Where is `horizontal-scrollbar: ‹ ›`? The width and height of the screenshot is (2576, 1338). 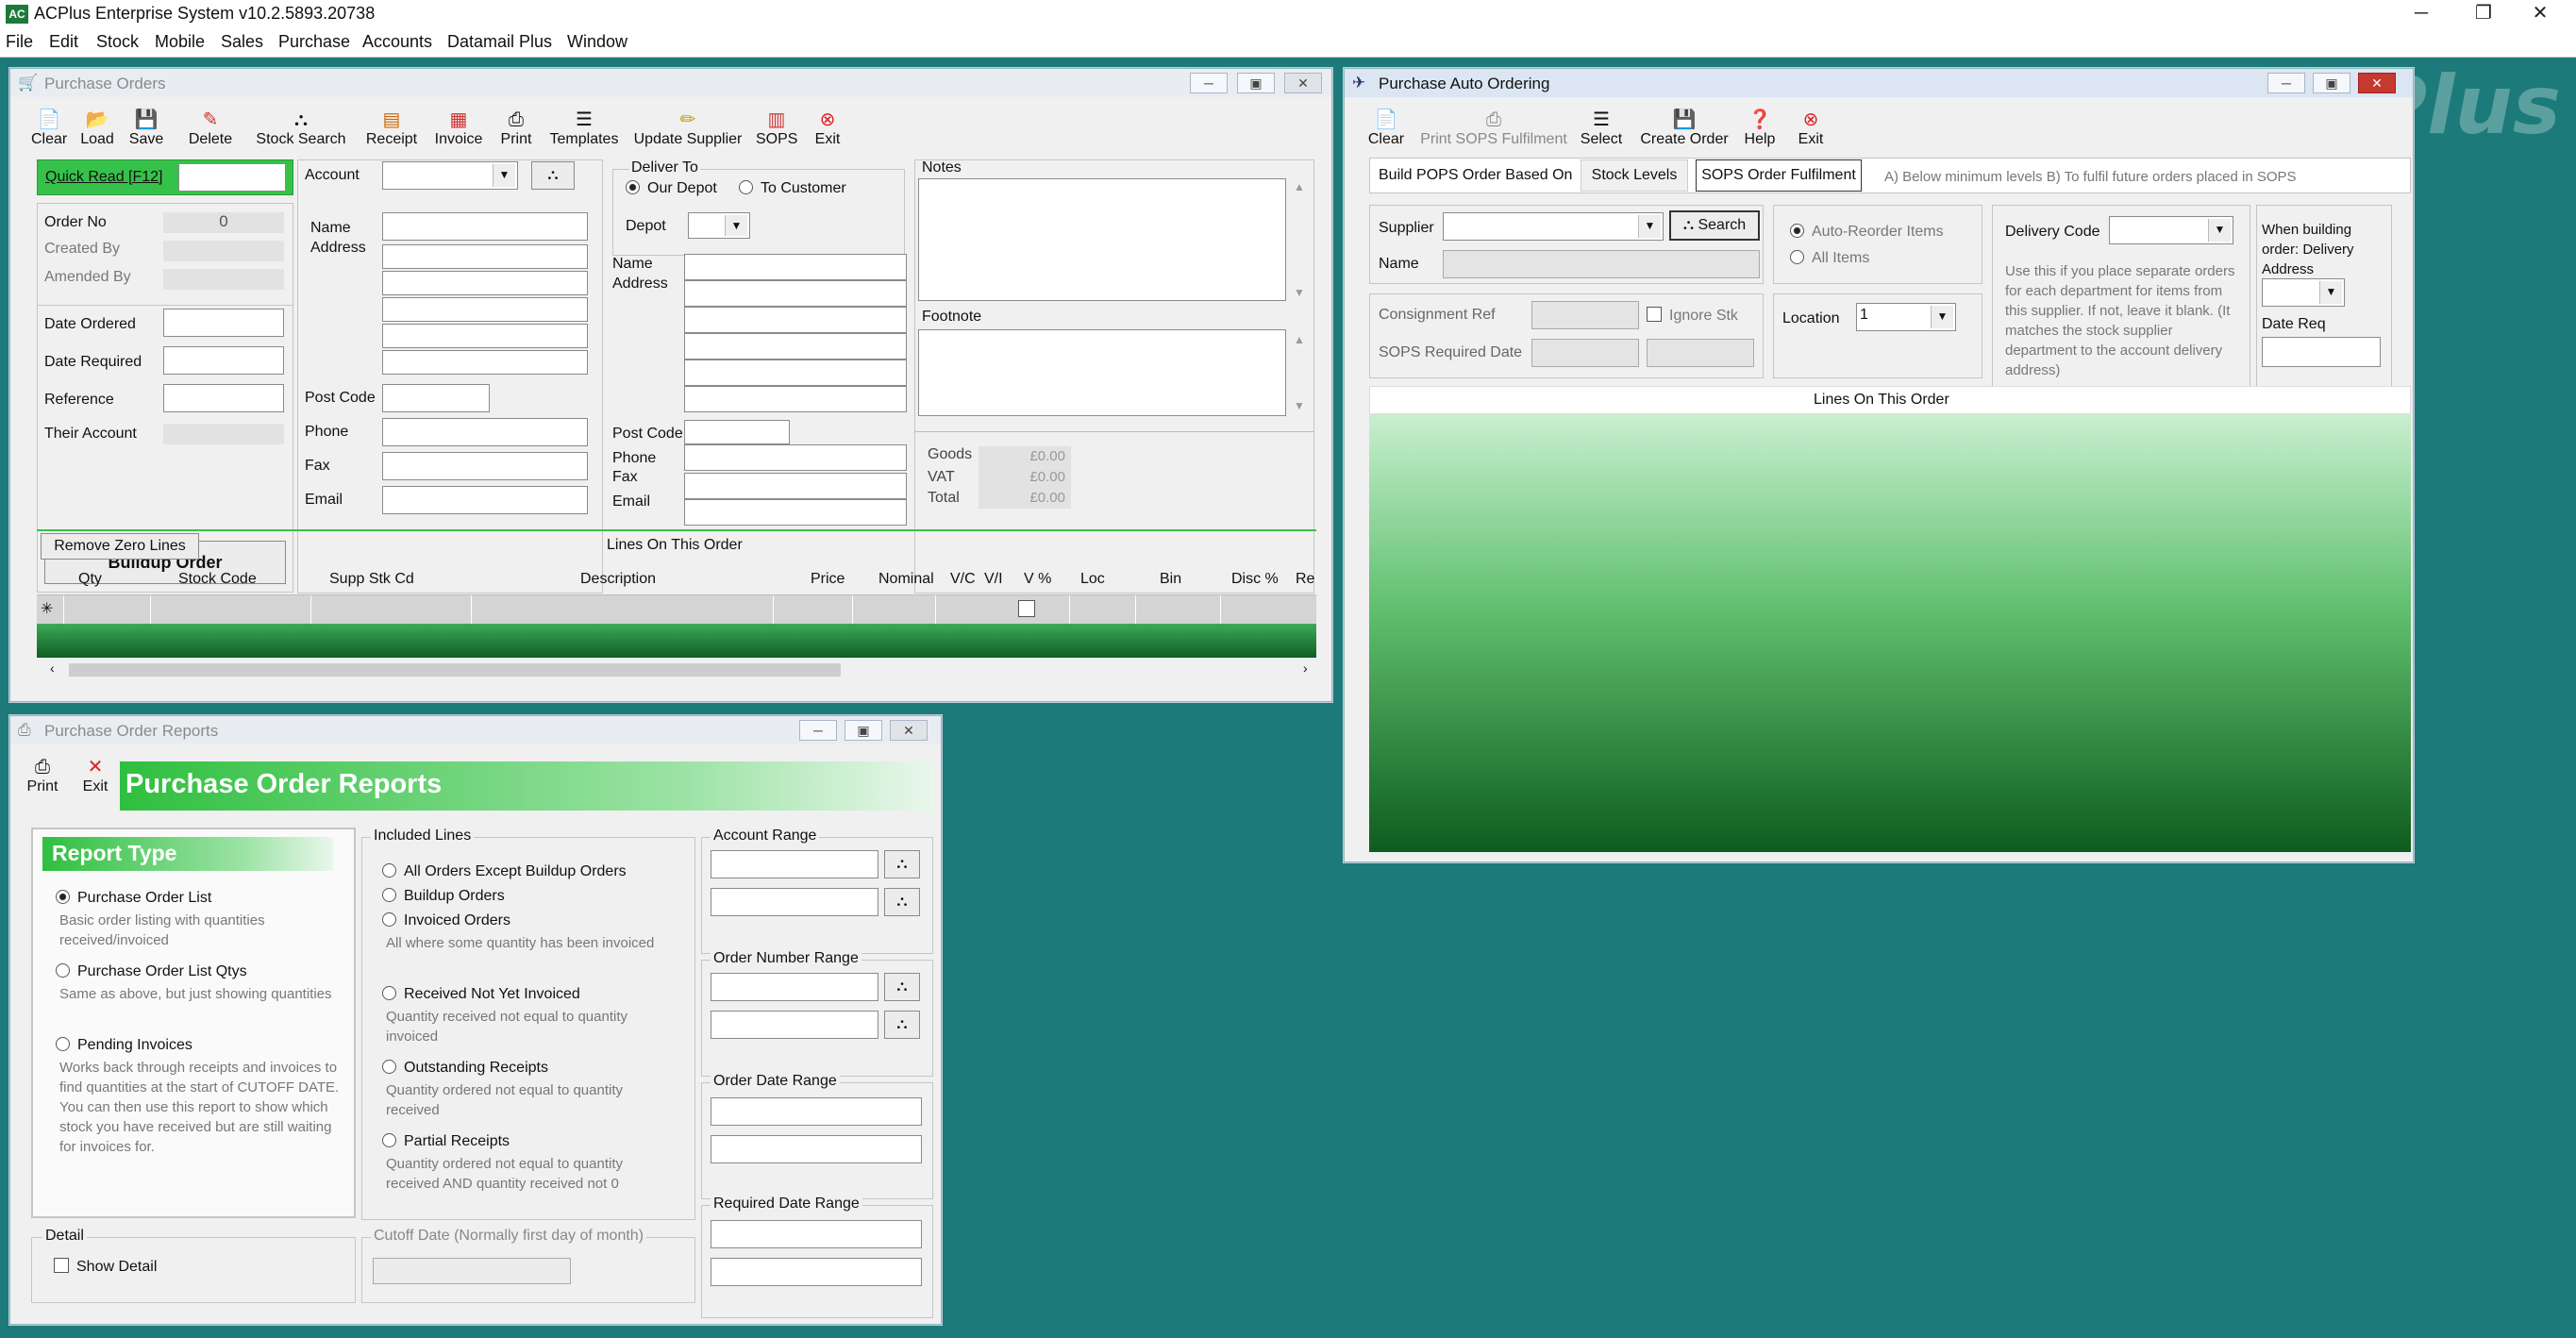 horizontal-scrollbar: ‹ › is located at coordinates (676, 670).